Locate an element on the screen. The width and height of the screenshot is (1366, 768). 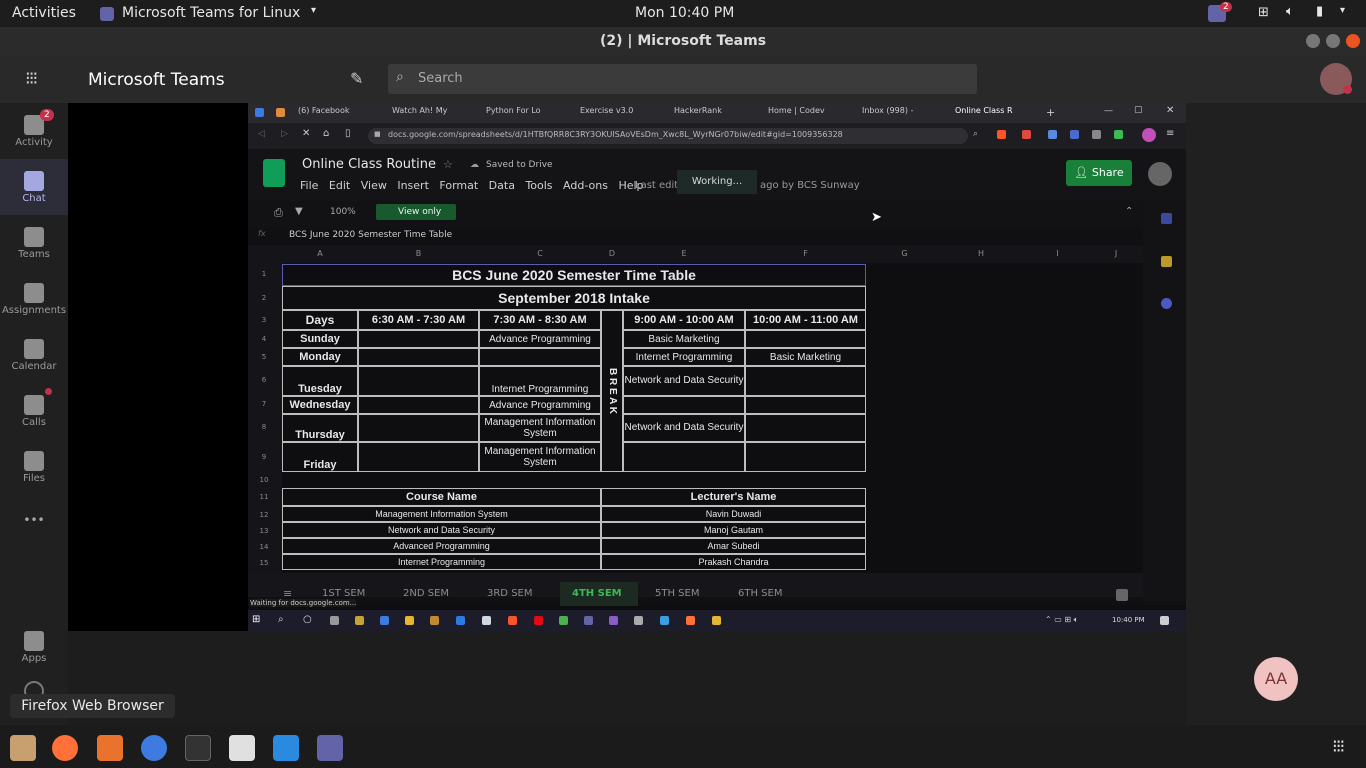
app-launcher-icon: ⁝⁝⁝ is located at coordinates (31, 78).